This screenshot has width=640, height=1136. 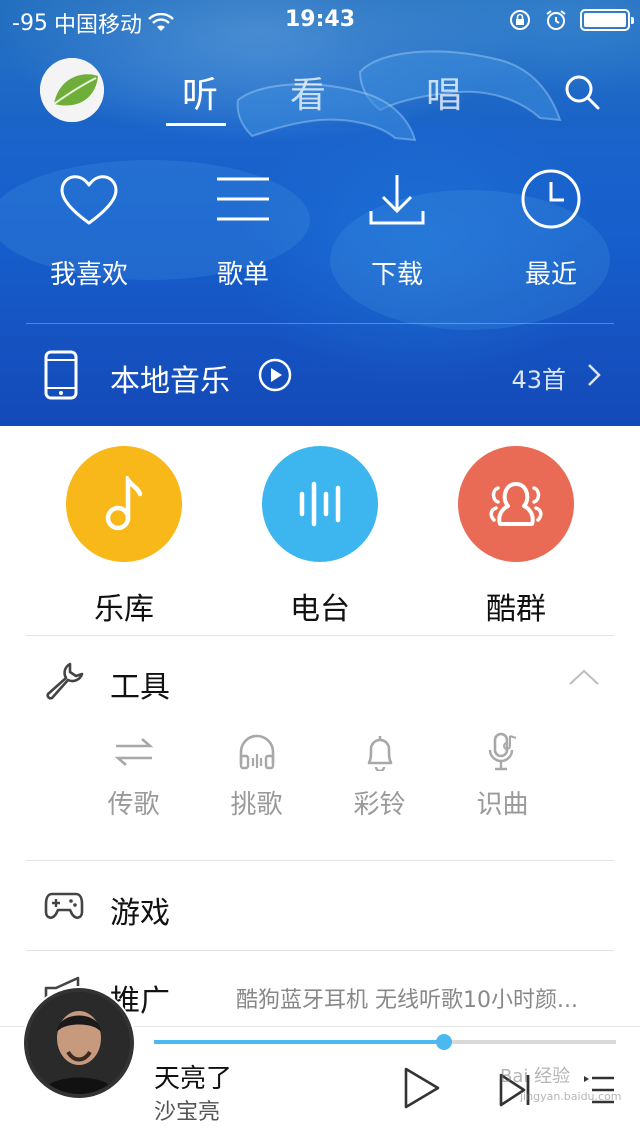 I want to click on chevron-up-icon, so click(x=584, y=677).